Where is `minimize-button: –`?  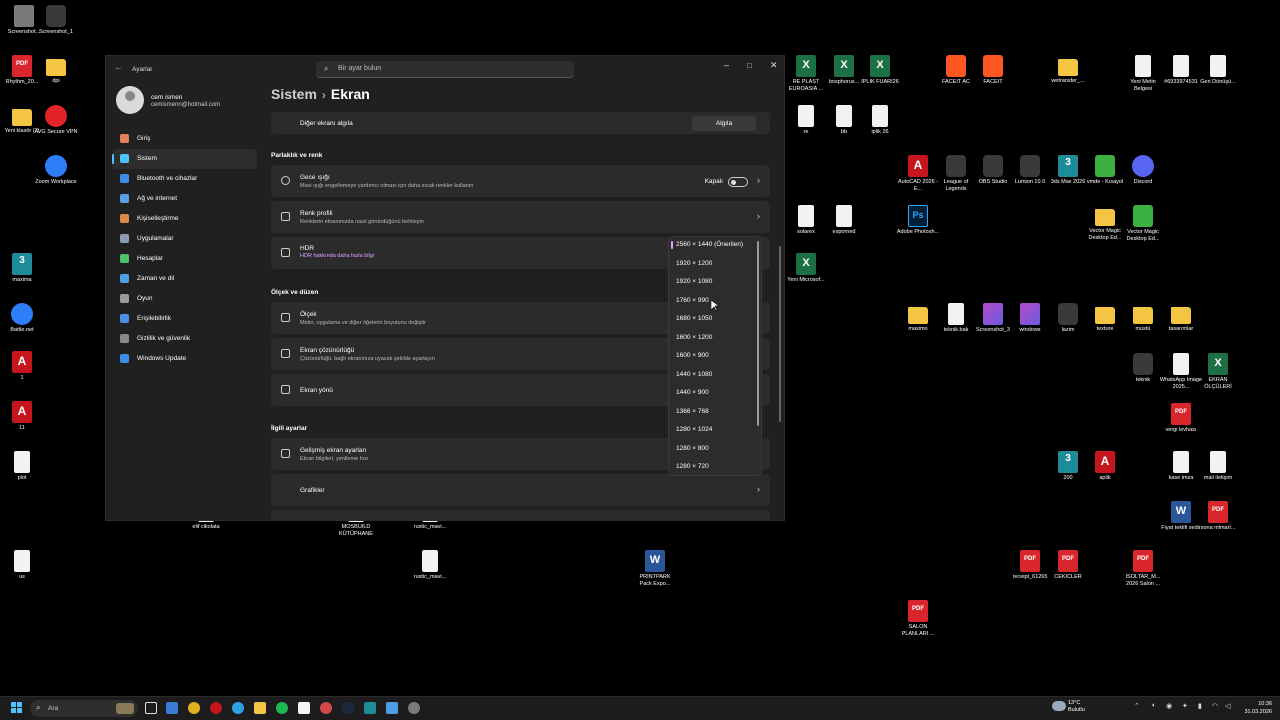
minimize-button: – is located at coordinates (726, 65).